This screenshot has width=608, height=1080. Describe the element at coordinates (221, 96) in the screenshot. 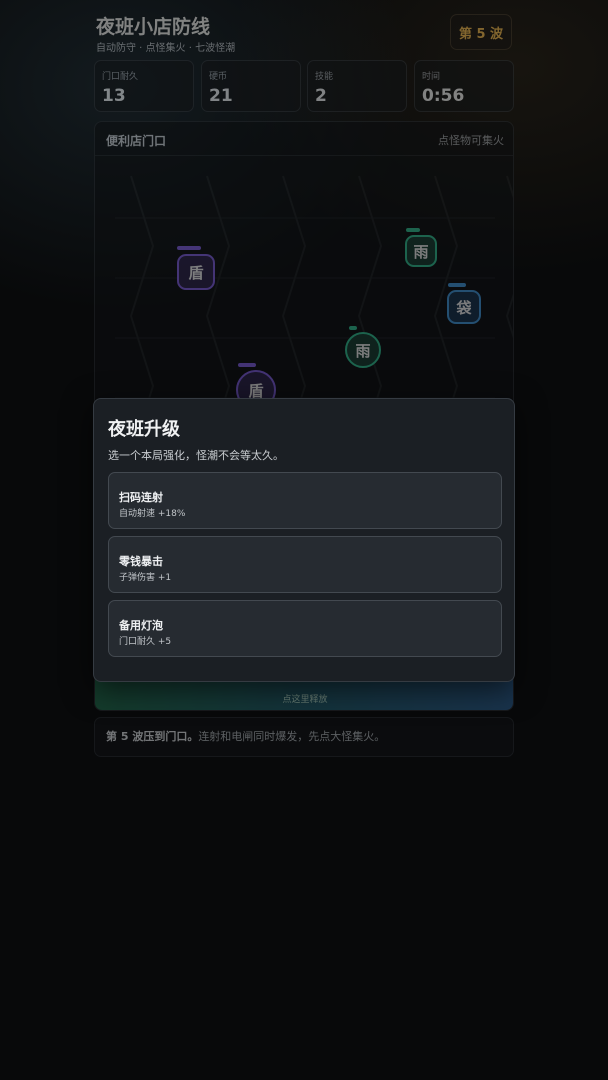

I see `stat-value: 21` at that location.